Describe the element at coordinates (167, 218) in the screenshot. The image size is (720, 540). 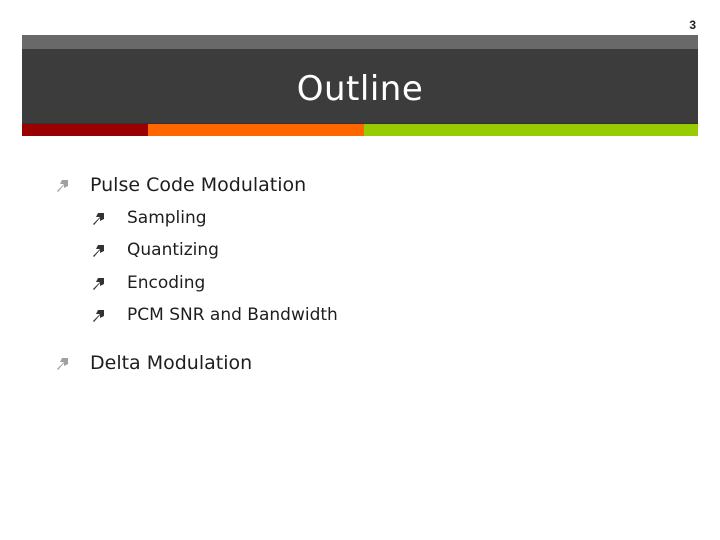
I see `outline-subitem-label: Sampling` at that location.